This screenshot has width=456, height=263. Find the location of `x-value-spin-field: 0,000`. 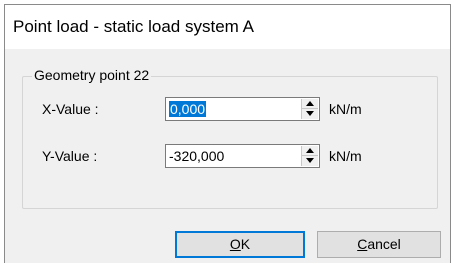

x-value-spin-field: 0,000 is located at coordinates (242, 109).